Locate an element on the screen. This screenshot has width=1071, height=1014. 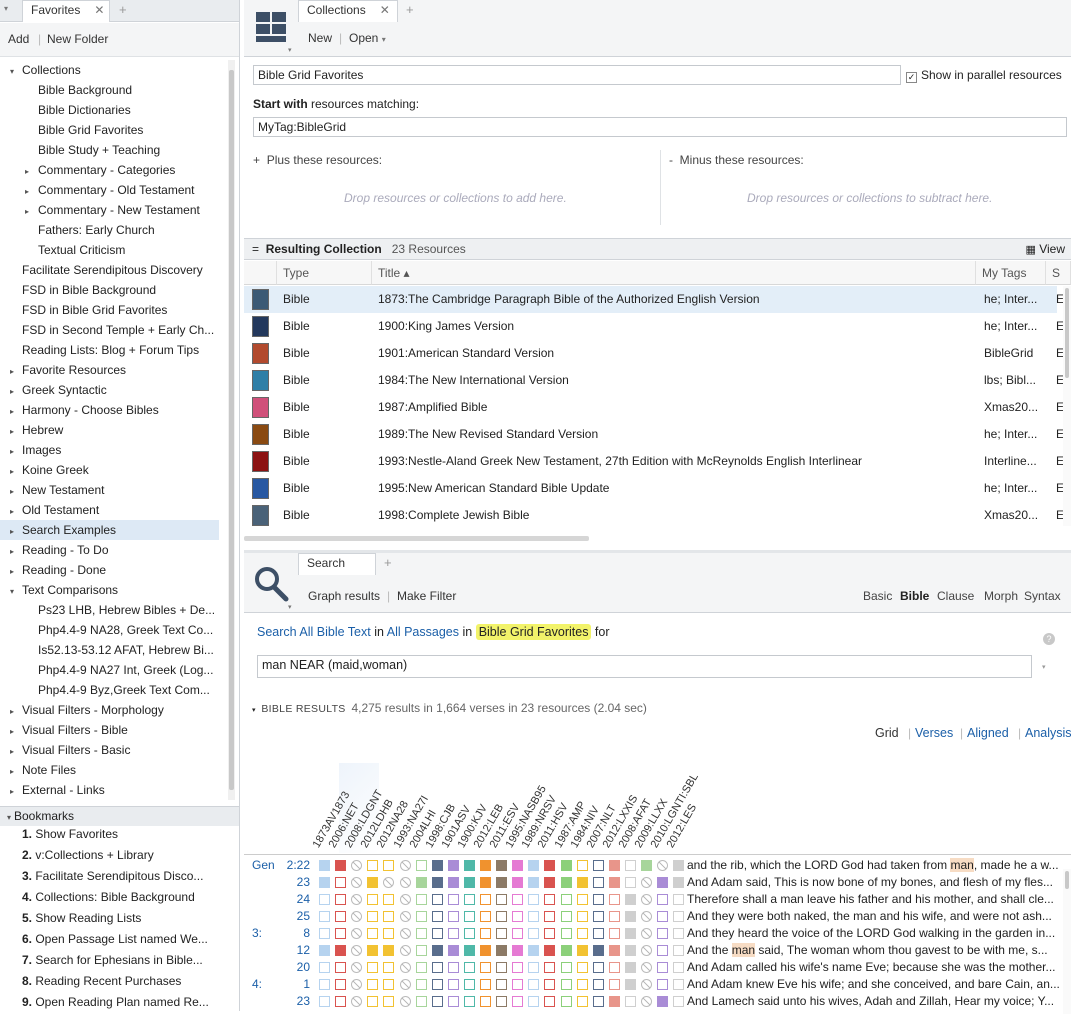
tree-item: ▸ Note Files is located at coordinates (109, 770).